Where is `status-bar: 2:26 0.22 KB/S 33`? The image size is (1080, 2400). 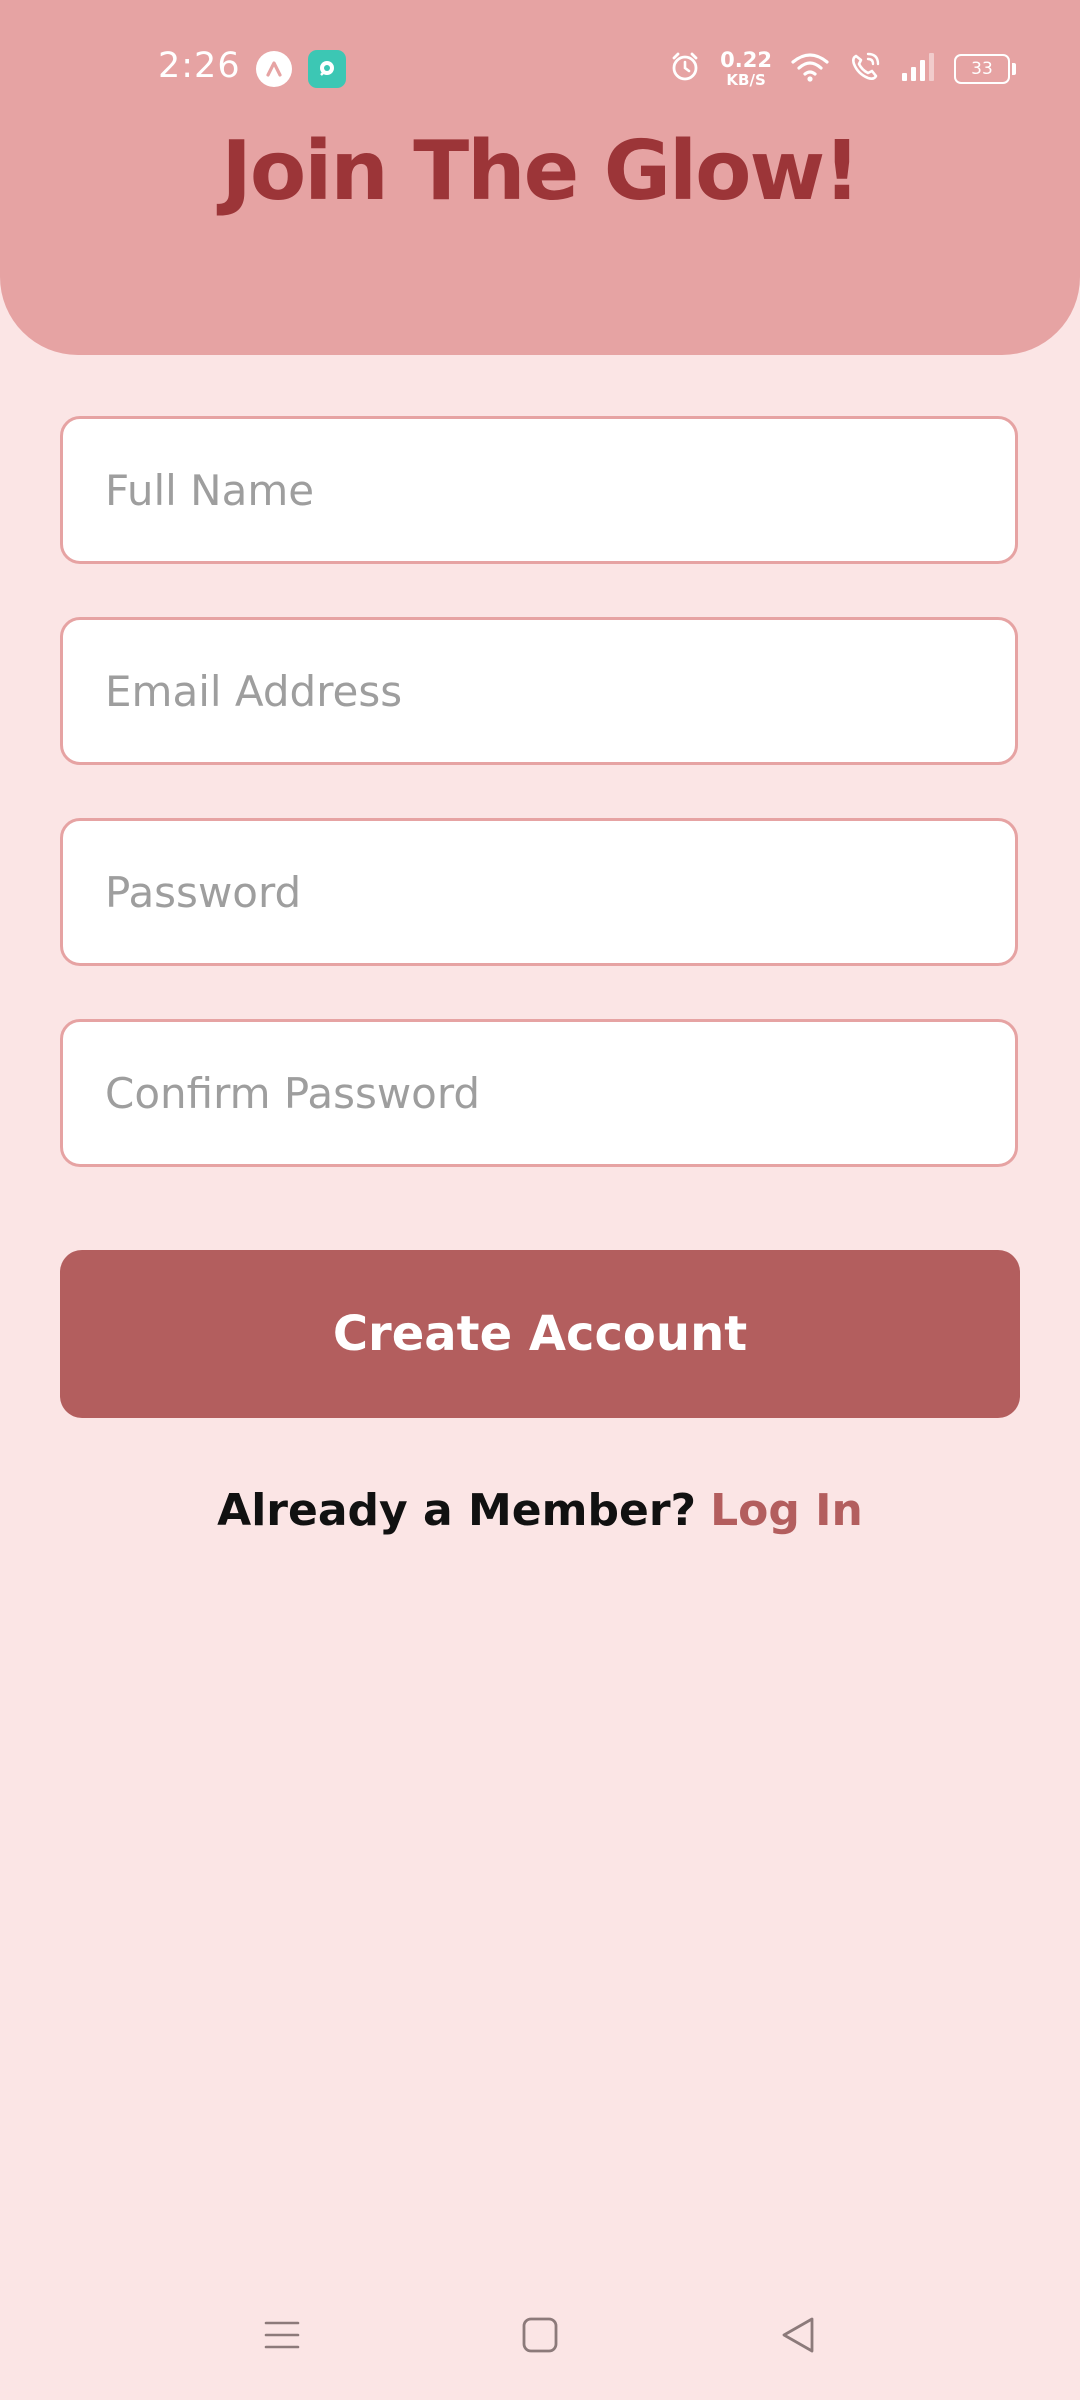 status-bar: 2:26 0.22 KB/S 33 is located at coordinates (540, 68).